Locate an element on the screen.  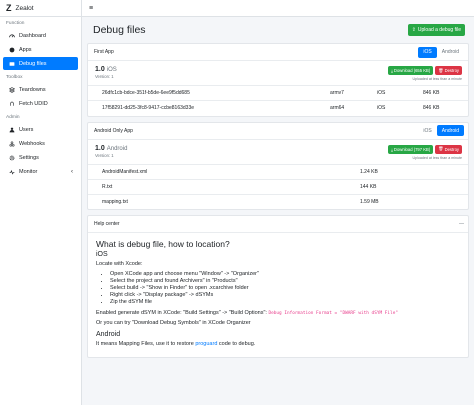
sidebar-item-label: Webhooks is located at coordinates (32, 143).